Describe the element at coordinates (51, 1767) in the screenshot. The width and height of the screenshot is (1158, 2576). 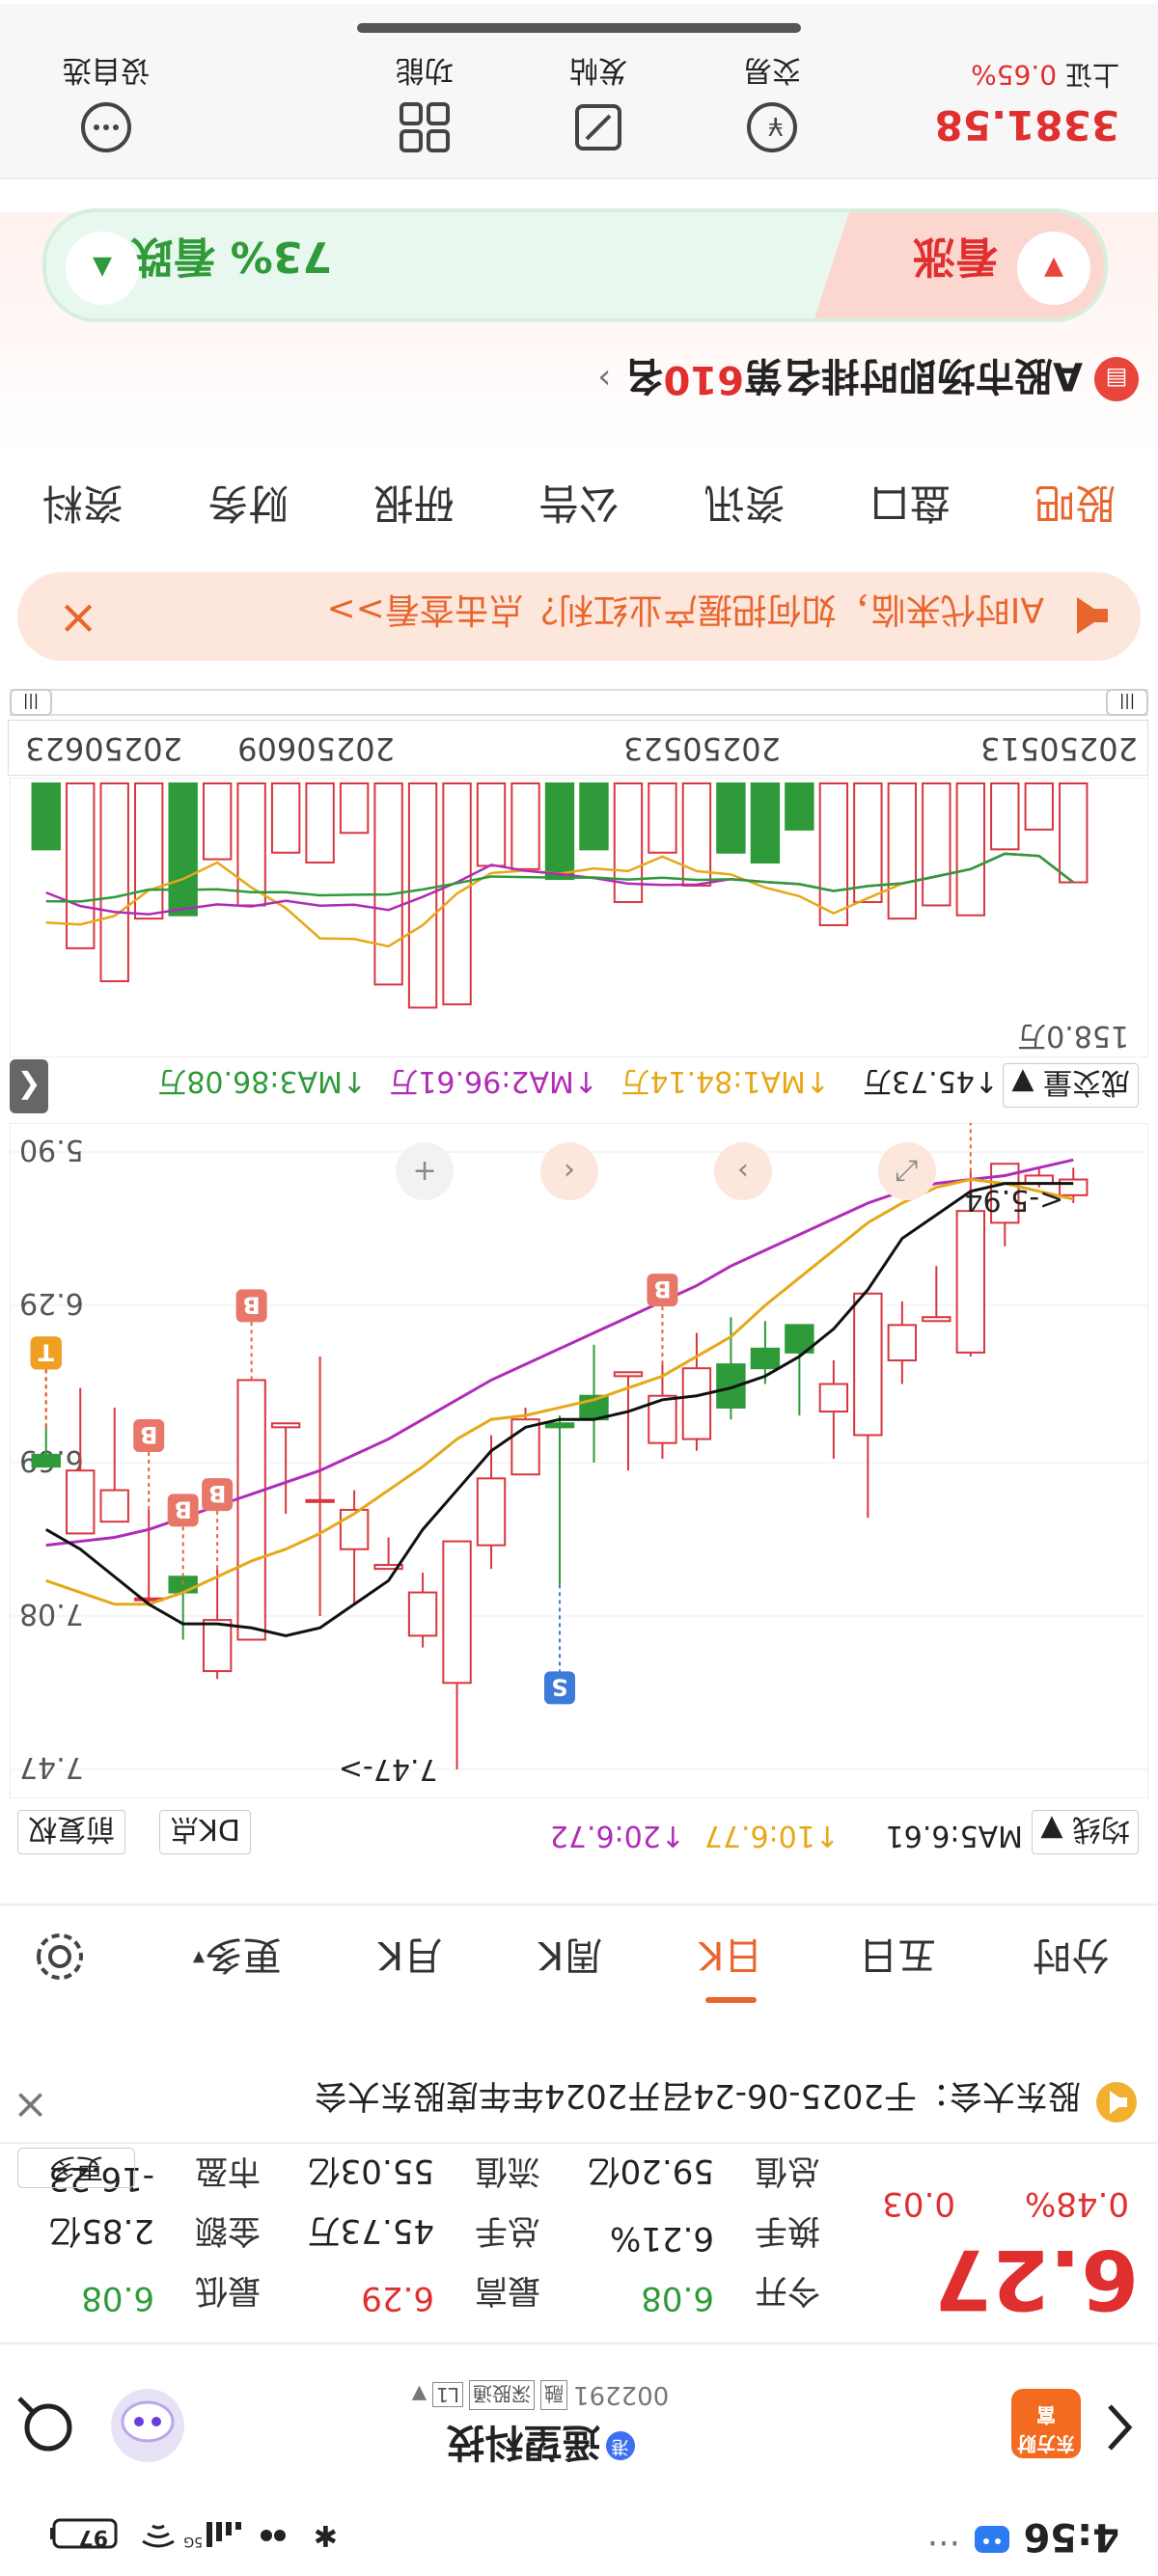
I see `y-tick-label: 7.47` at that location.